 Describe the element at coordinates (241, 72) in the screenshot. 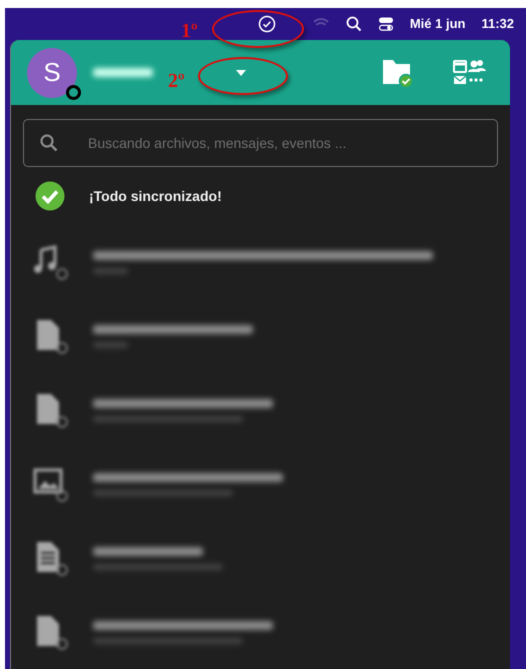

I see `caret-icon` at that location.